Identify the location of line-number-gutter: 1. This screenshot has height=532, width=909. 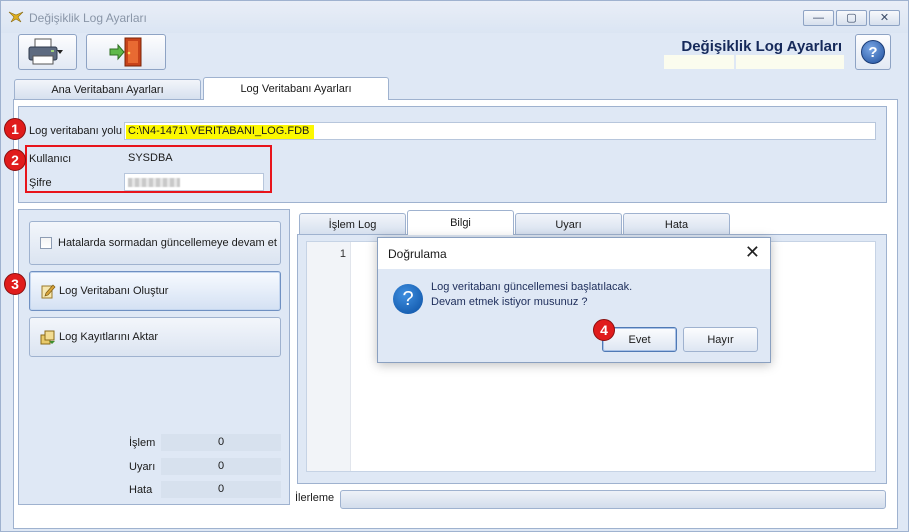
(329, 356).